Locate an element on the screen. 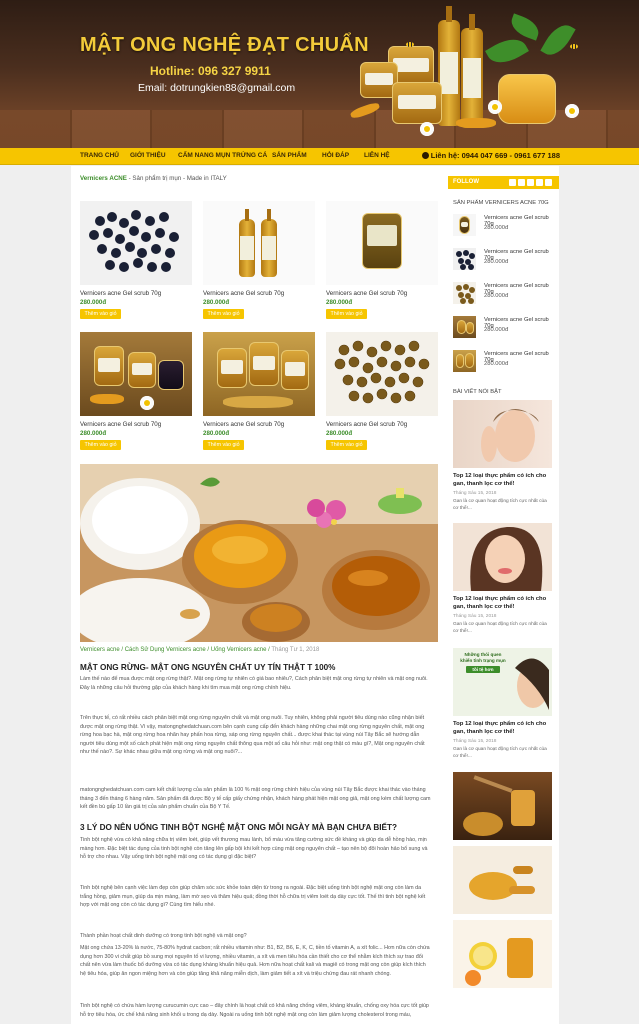  site-title: MẬT ONG NGHỆ ĐẠT CHUẨN is located at coordinates (224, 45).